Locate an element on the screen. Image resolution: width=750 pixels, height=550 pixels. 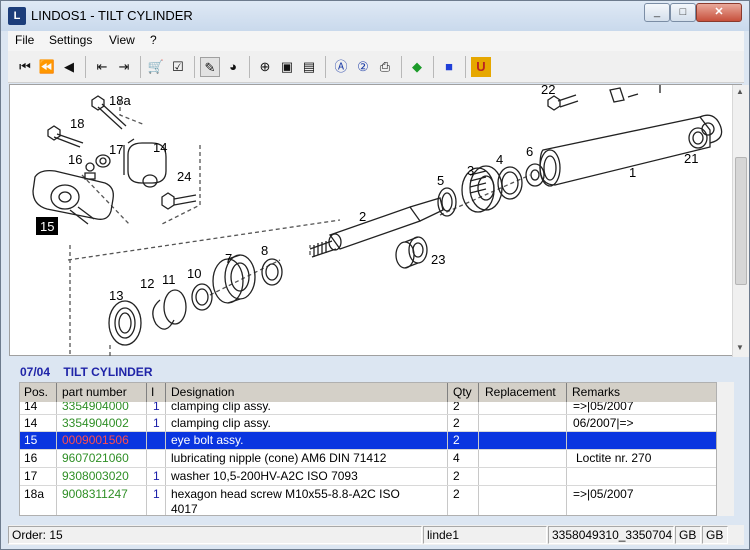
callout-11: 11 is located at coordinates (169, 279).